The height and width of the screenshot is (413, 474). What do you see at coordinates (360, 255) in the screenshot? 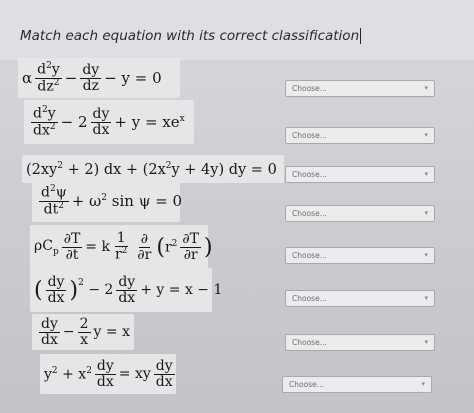
I see `classification-select-5: Choose... ▾` at bounding box center [360, 255].